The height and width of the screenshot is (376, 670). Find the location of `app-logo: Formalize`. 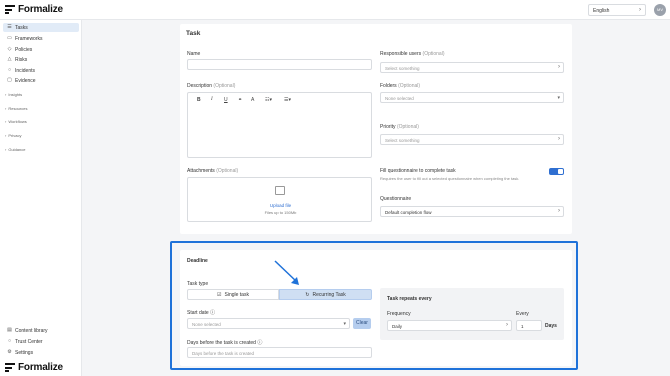

app-logo: Formalize is located at coordinates (34, 9).